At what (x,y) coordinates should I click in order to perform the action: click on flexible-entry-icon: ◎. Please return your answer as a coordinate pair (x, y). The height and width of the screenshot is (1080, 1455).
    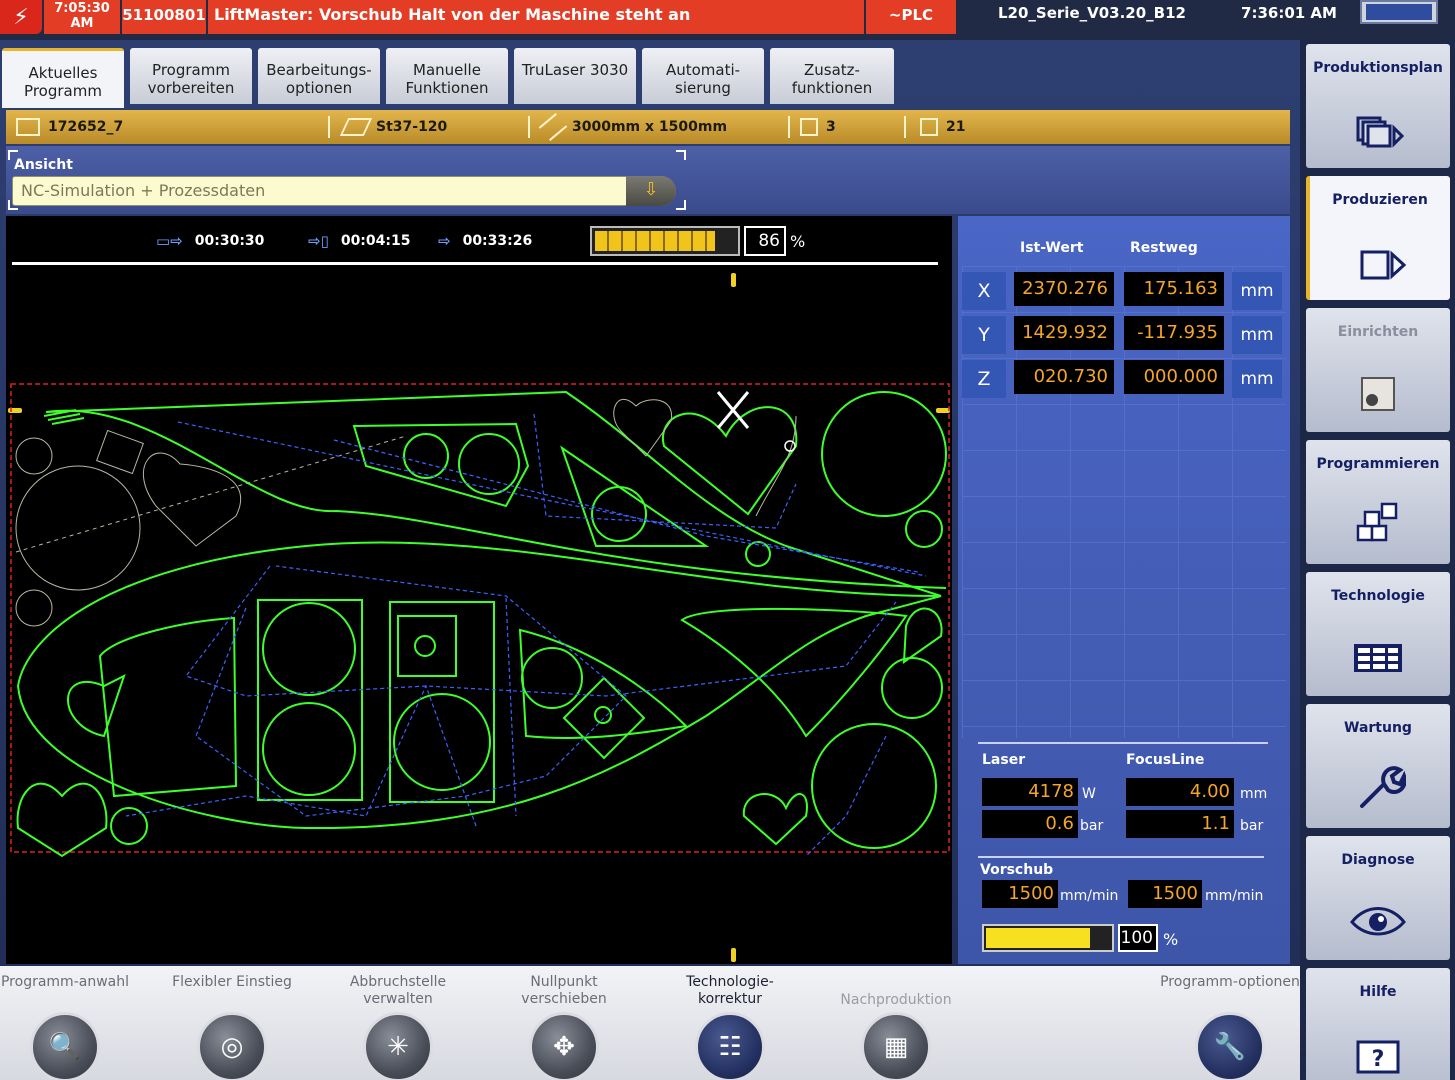
    Looking at the image, I should click on (232, 1046).